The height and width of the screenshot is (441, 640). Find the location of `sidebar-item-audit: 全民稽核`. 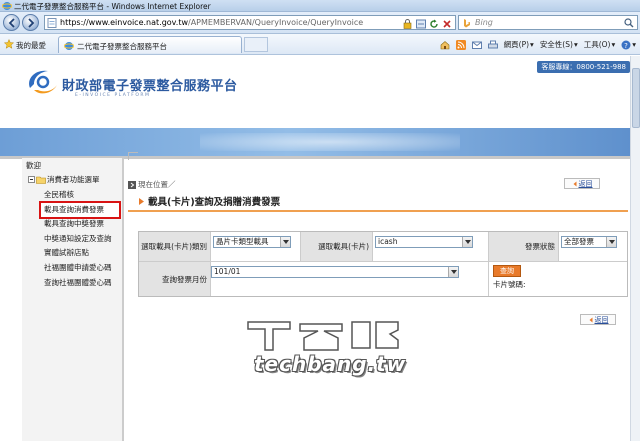

sidebar-item-audit: 全民稽核 is located at coordinates (81, 195).